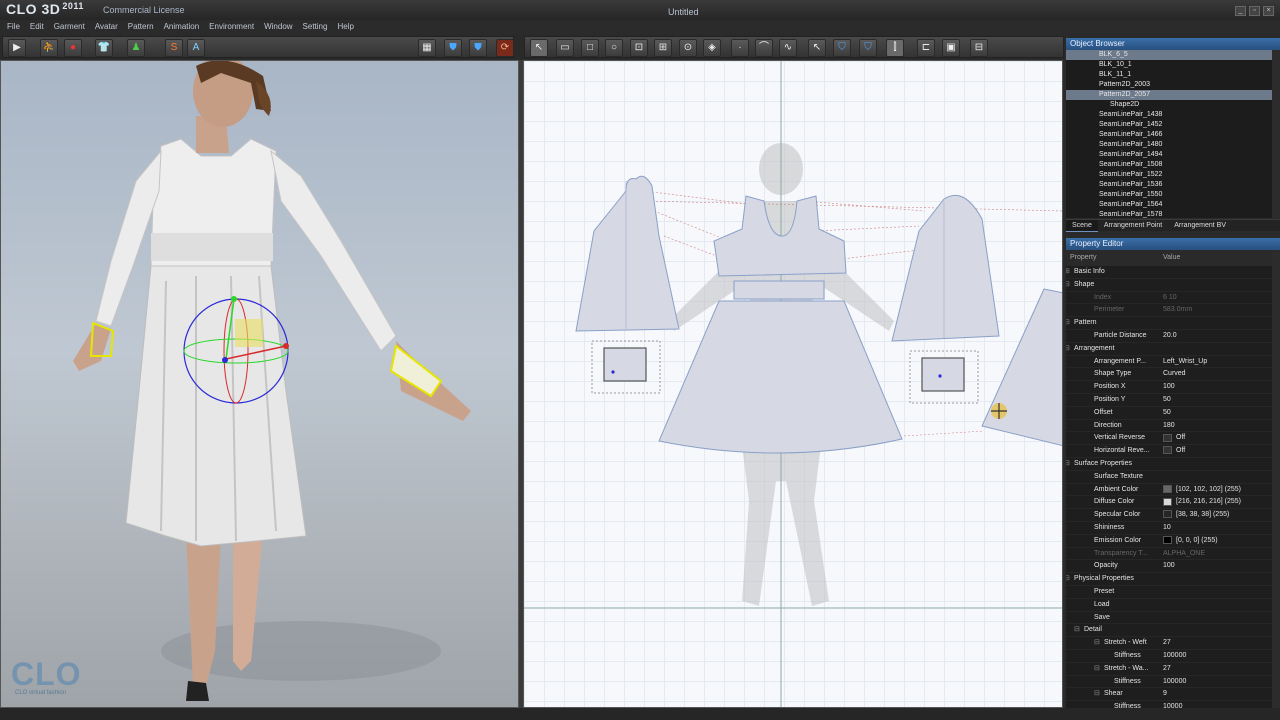 This screenshot has width=1280, height=720. Describe the element at coordinates (1177, 310) in the screenshot. I see `property-value: 583.0mm` at that location.